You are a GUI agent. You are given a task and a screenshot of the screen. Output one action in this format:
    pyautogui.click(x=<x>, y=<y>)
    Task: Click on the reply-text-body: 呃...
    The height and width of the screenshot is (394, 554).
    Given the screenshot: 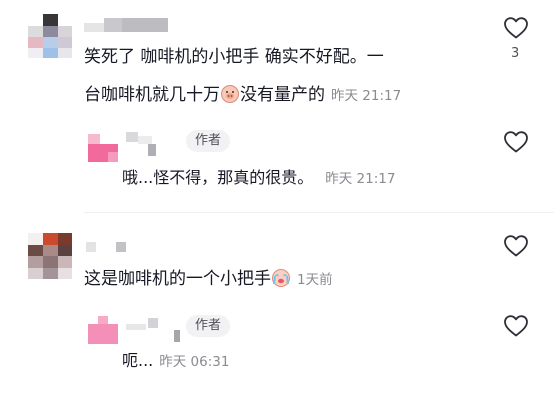 What is the action you would take?
    pyautogui.click(x=138, y=360)
    